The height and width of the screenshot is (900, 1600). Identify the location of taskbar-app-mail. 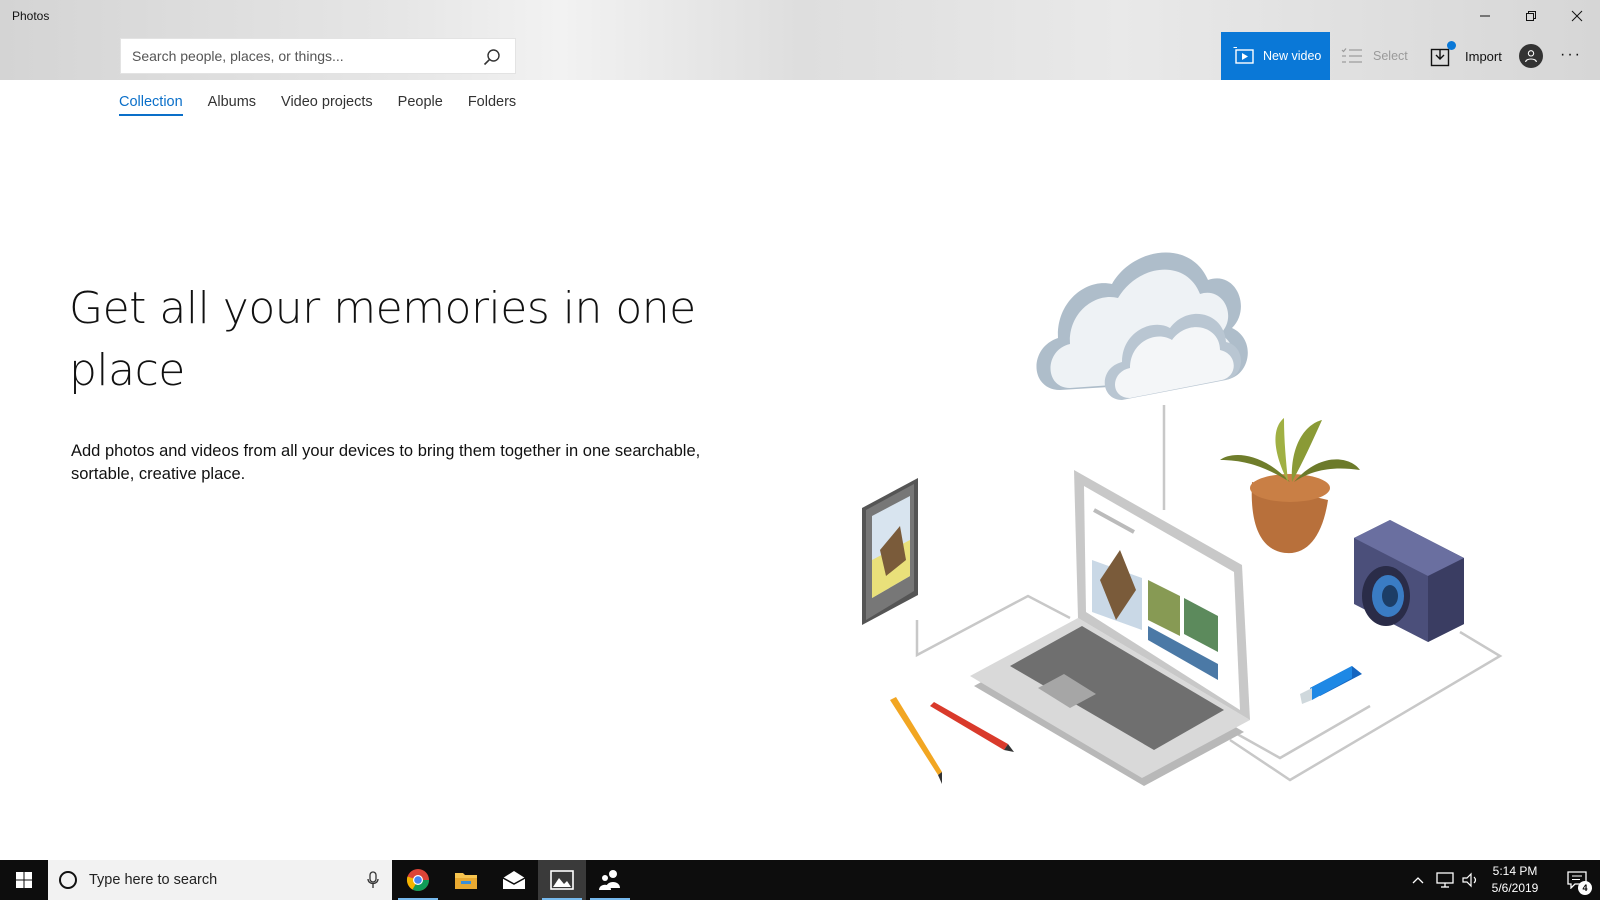
(514, 880).